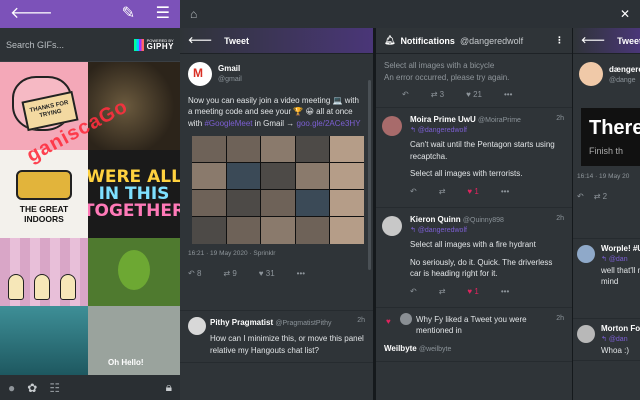  What do you see at coordinates (437, 95) in the screenshot?
I see `retweet-icon: ⇄ 3` at bounding box center [437, 95].